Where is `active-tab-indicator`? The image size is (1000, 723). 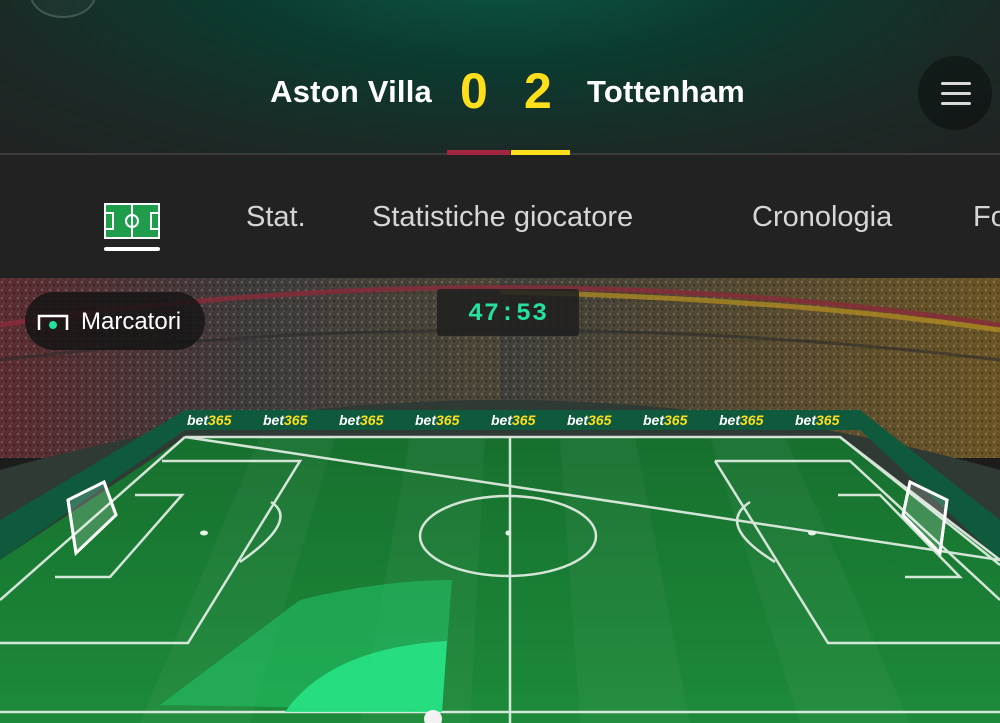
active-tab-indicator is located at coordinates (132, 249).